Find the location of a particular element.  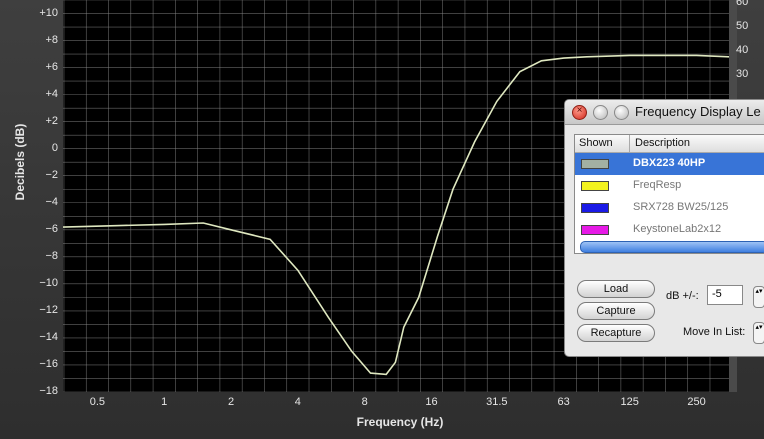

column-header-shown: Shown is located at coordinates (602, 143).